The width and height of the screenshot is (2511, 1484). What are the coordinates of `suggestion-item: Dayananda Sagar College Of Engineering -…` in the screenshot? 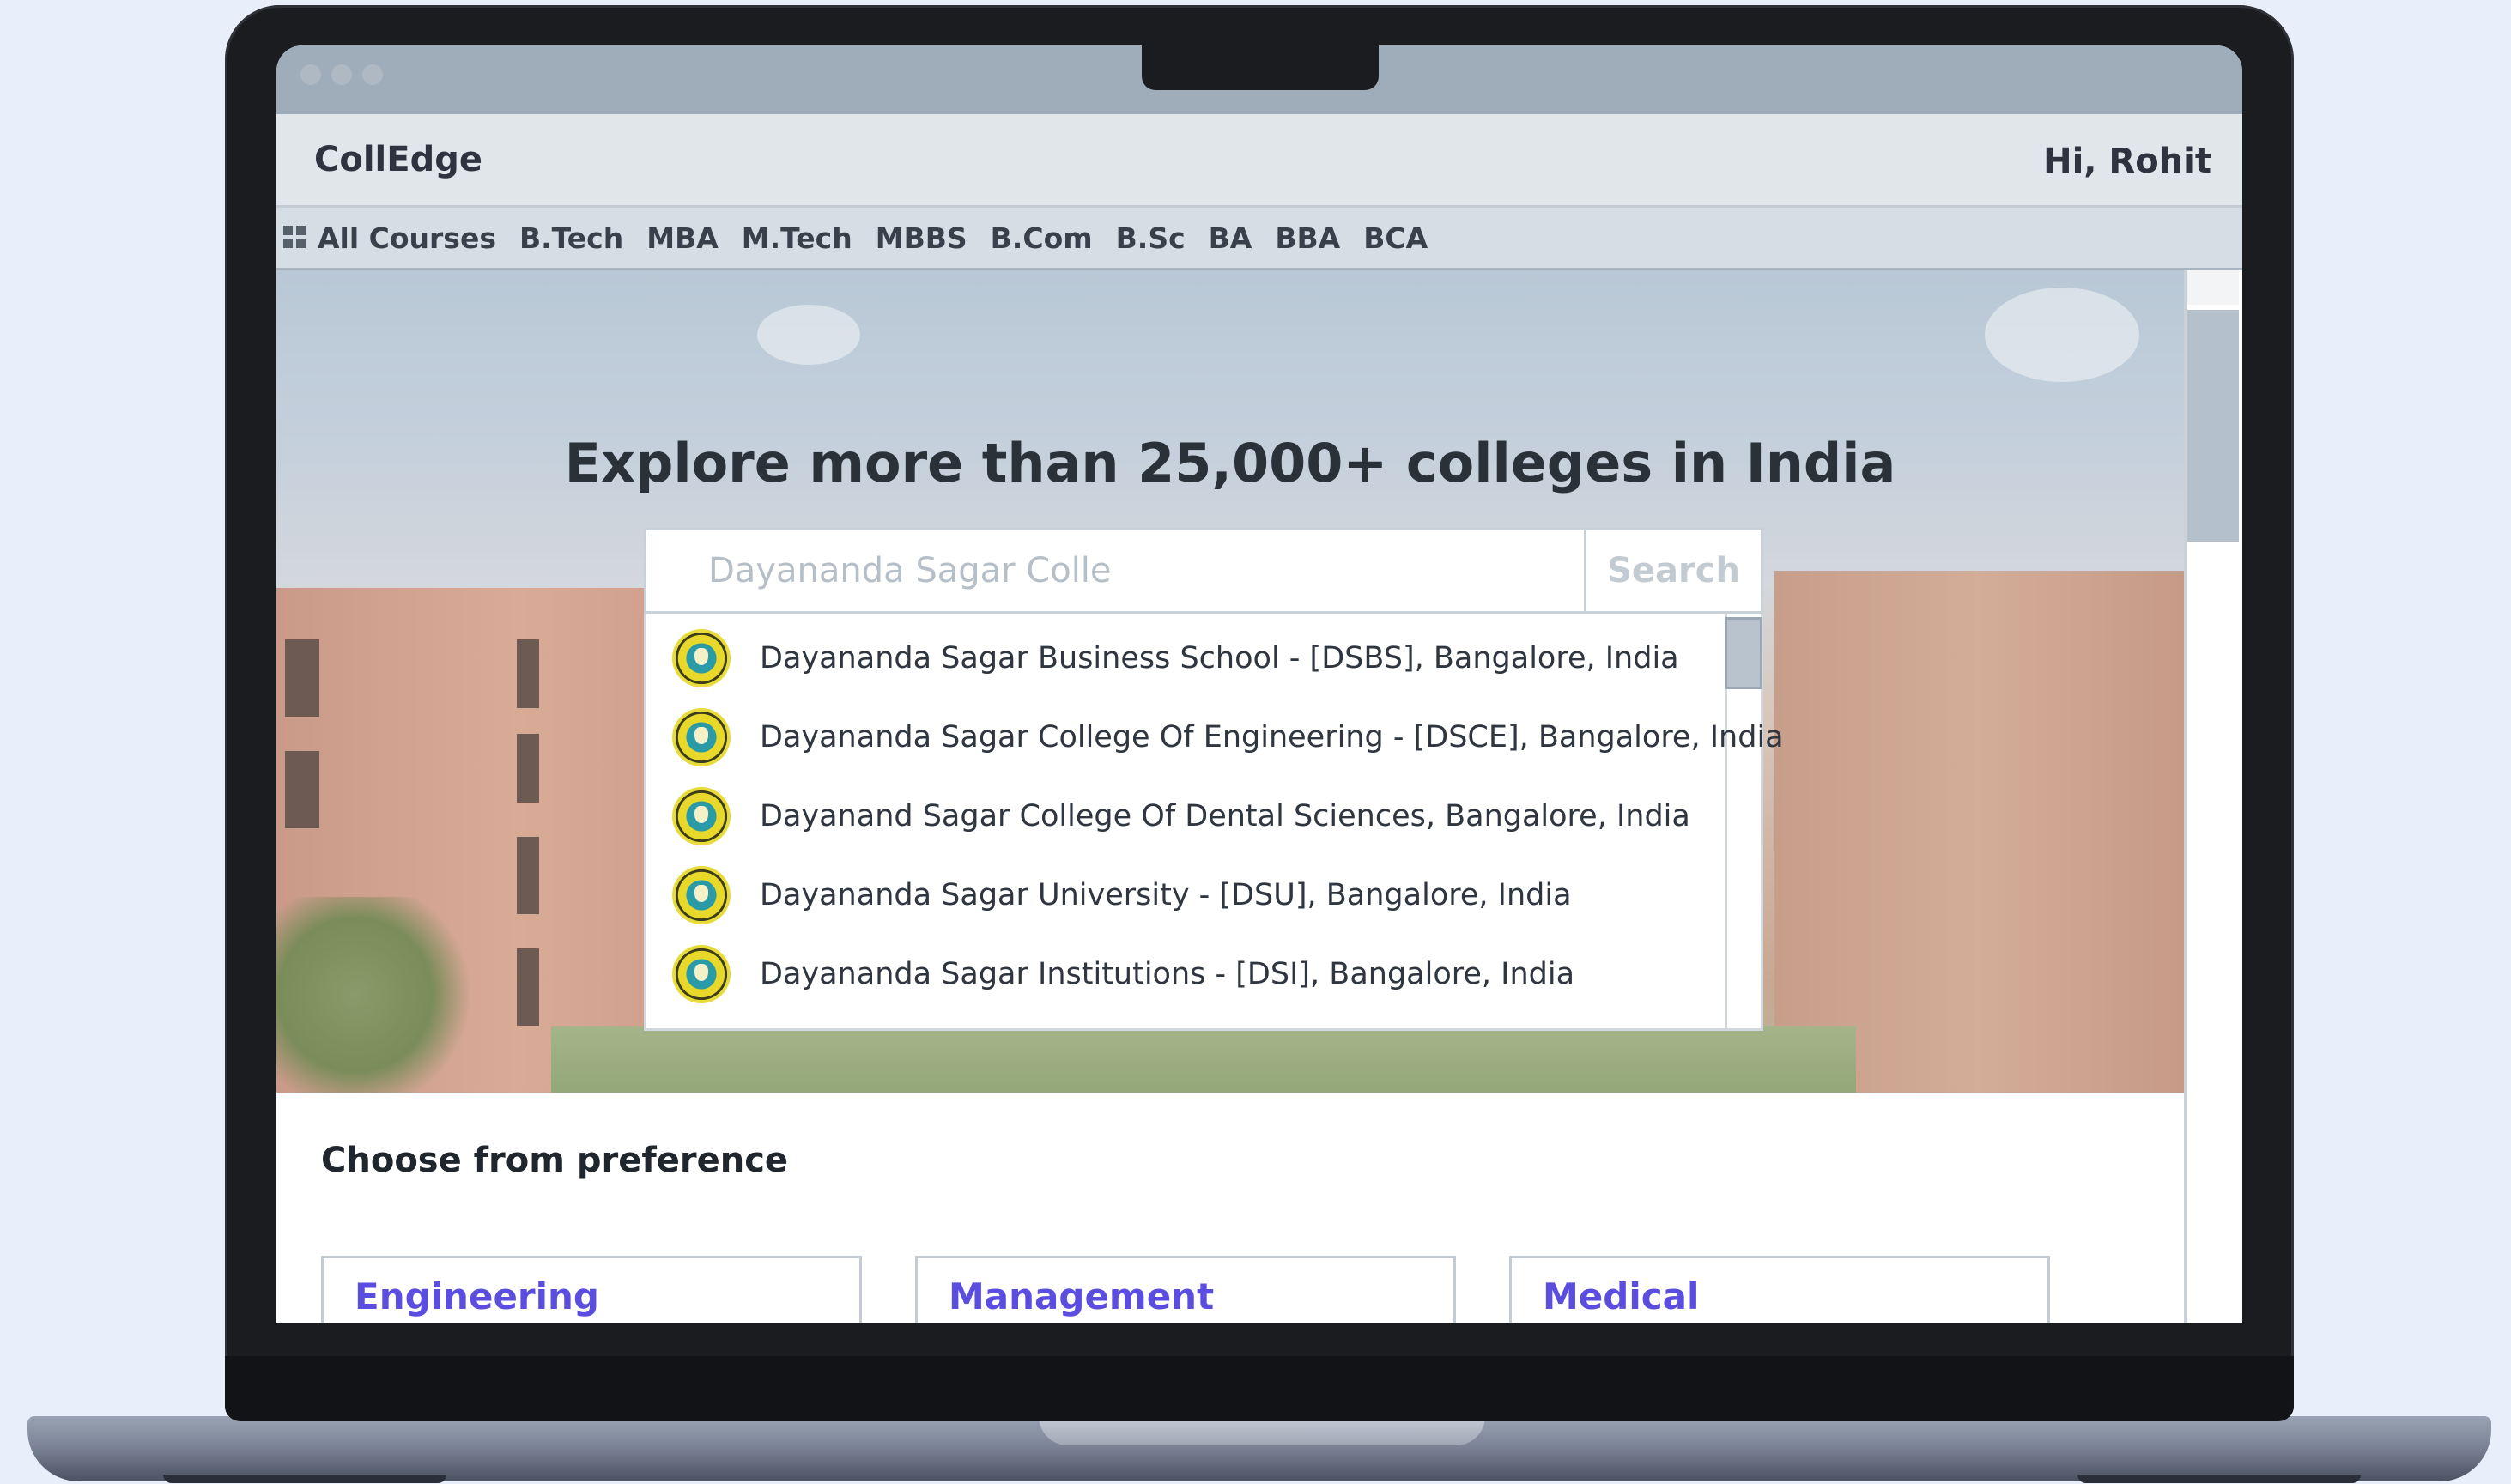 It's located at (1215, 737).